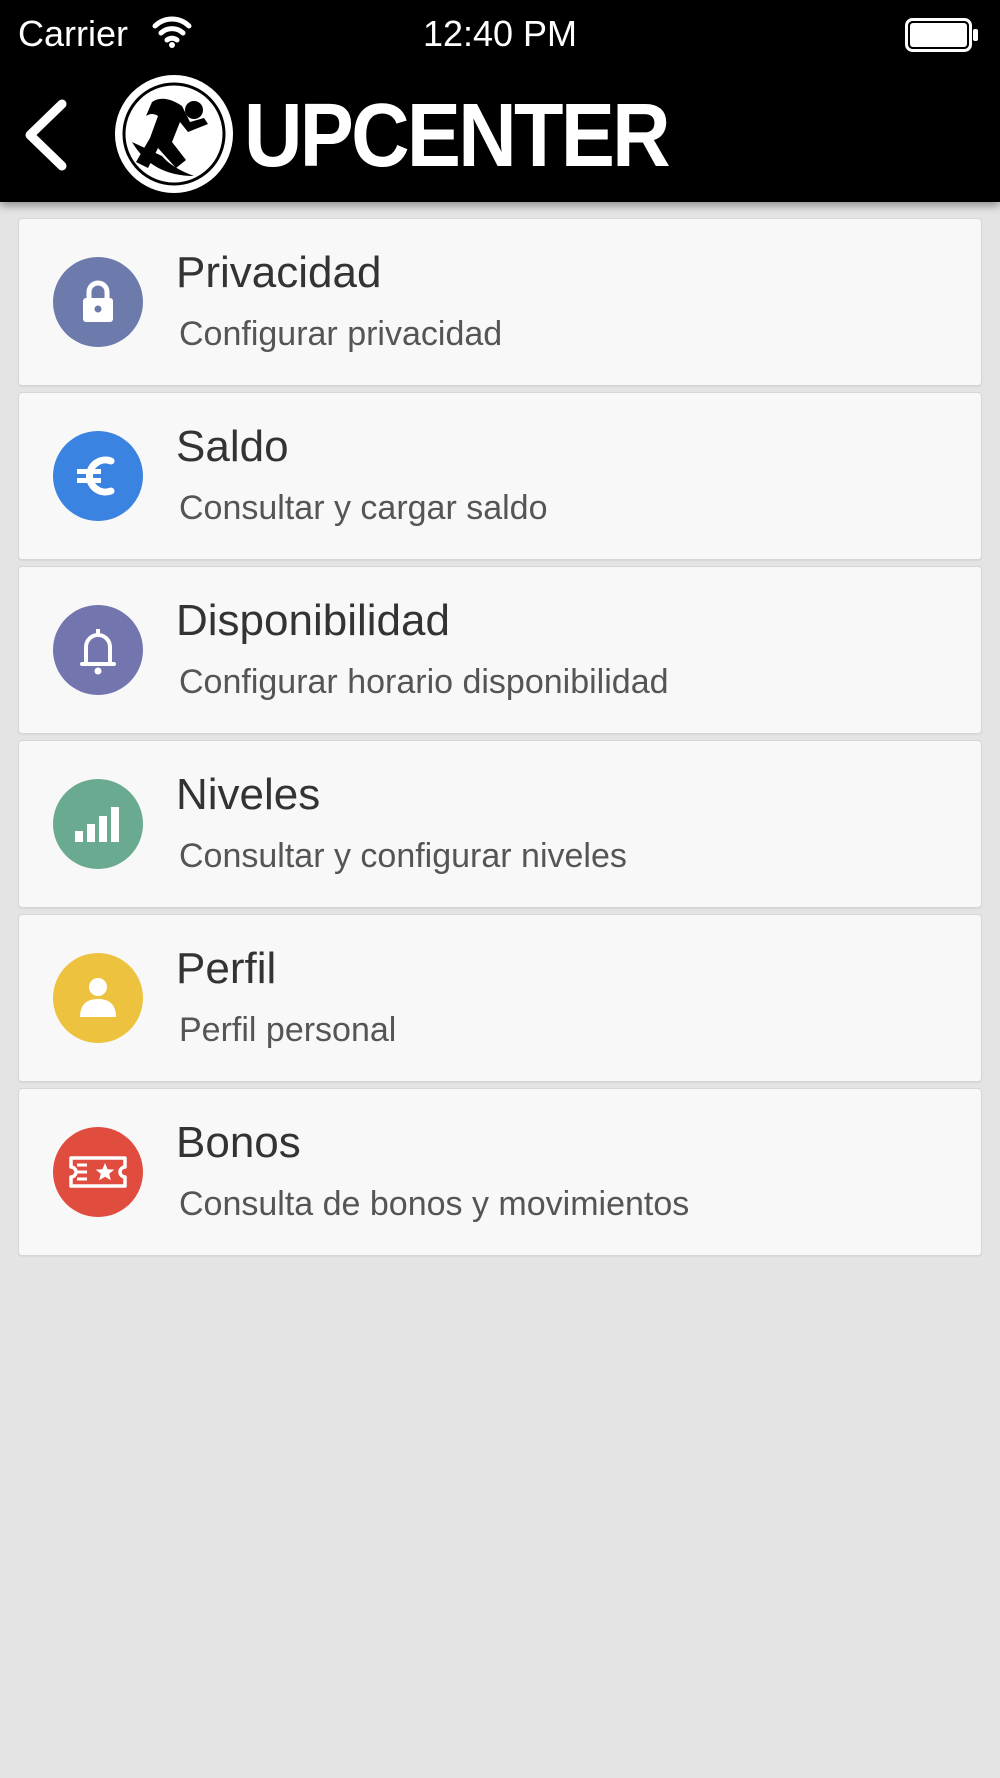 Image resolution: width=1000 pixels, height=1778 pixels. I want to click on menu-item-subtitle: Consultar y configurar niveles, so click(403, 856).